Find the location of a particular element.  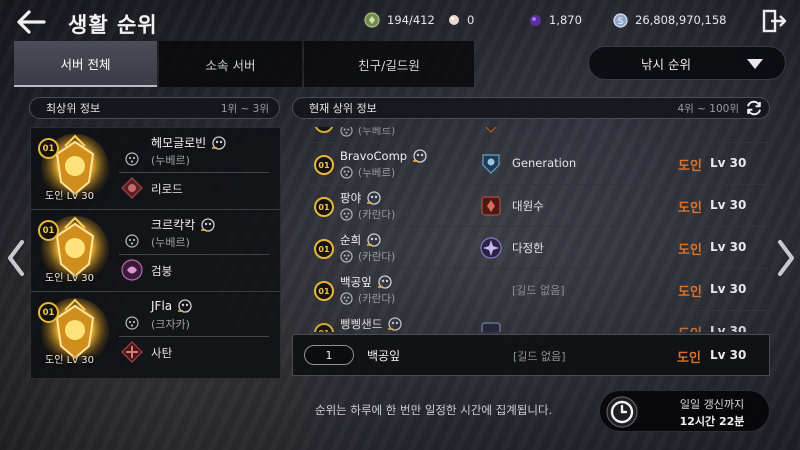

player-name-row: 순희 is located at coordinates (361, 240).